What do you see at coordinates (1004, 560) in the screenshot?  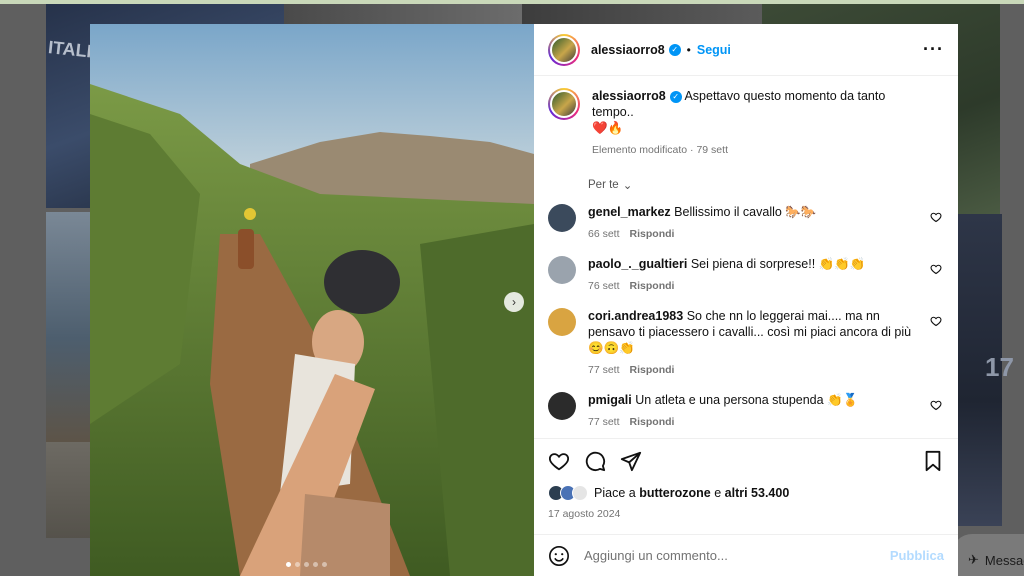 I see `messages-label: Messagg` at bounding box center [1004, 560].